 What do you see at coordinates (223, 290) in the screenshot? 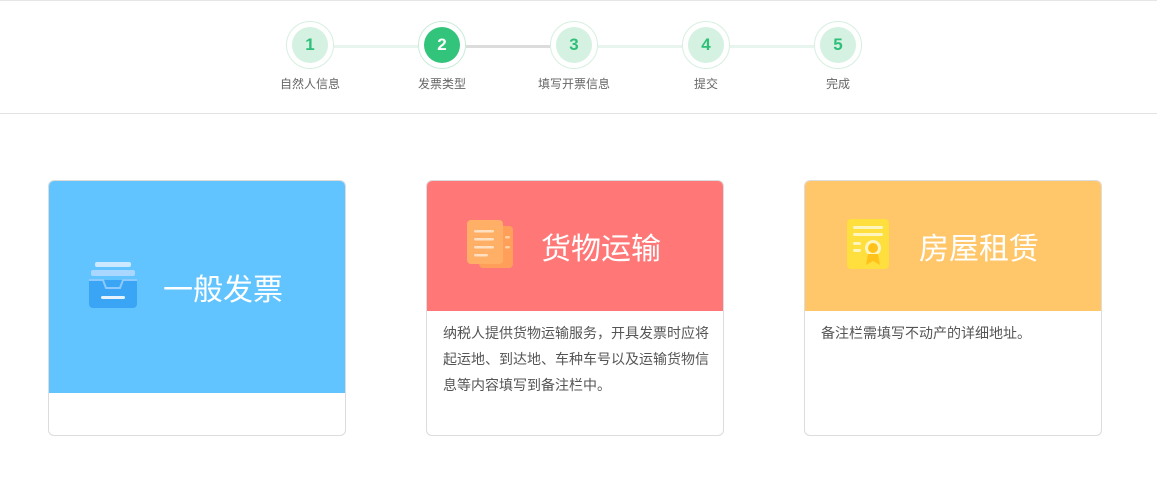
I see `card-title: 一般发票` at bounding box center [223, 290].